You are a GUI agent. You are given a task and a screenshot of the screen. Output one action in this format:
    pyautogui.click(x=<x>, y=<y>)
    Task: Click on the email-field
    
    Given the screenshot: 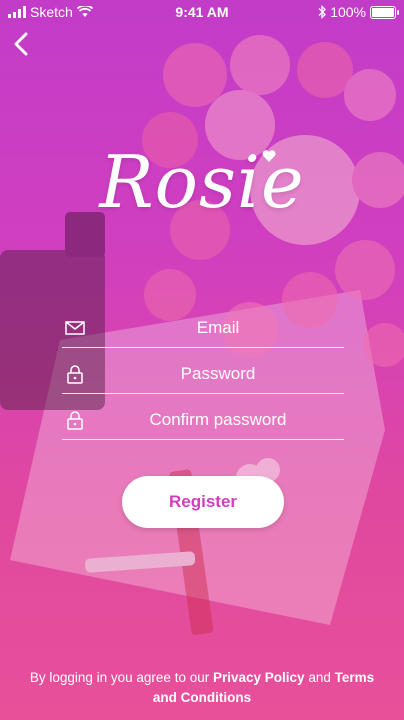 What is the action you would take?
    pyautogui.click(x=203, y=328)
    